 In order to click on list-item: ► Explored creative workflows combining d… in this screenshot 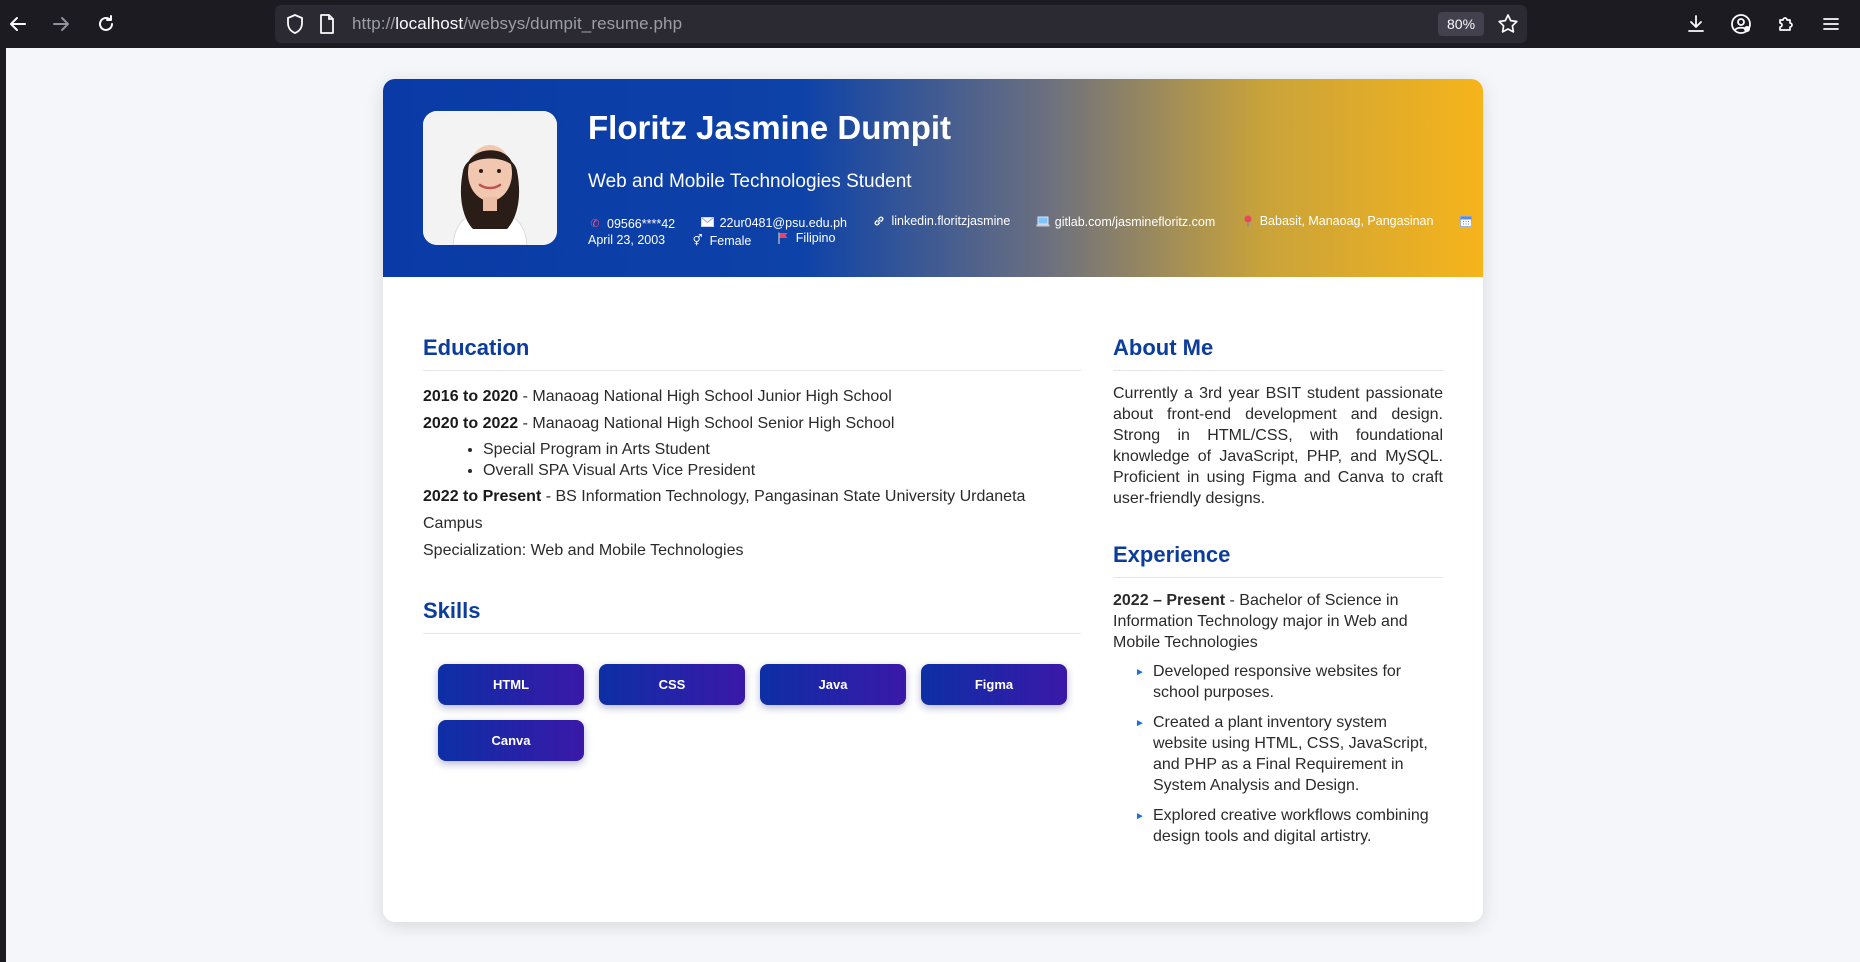, I will do `click(1282, 826)`.